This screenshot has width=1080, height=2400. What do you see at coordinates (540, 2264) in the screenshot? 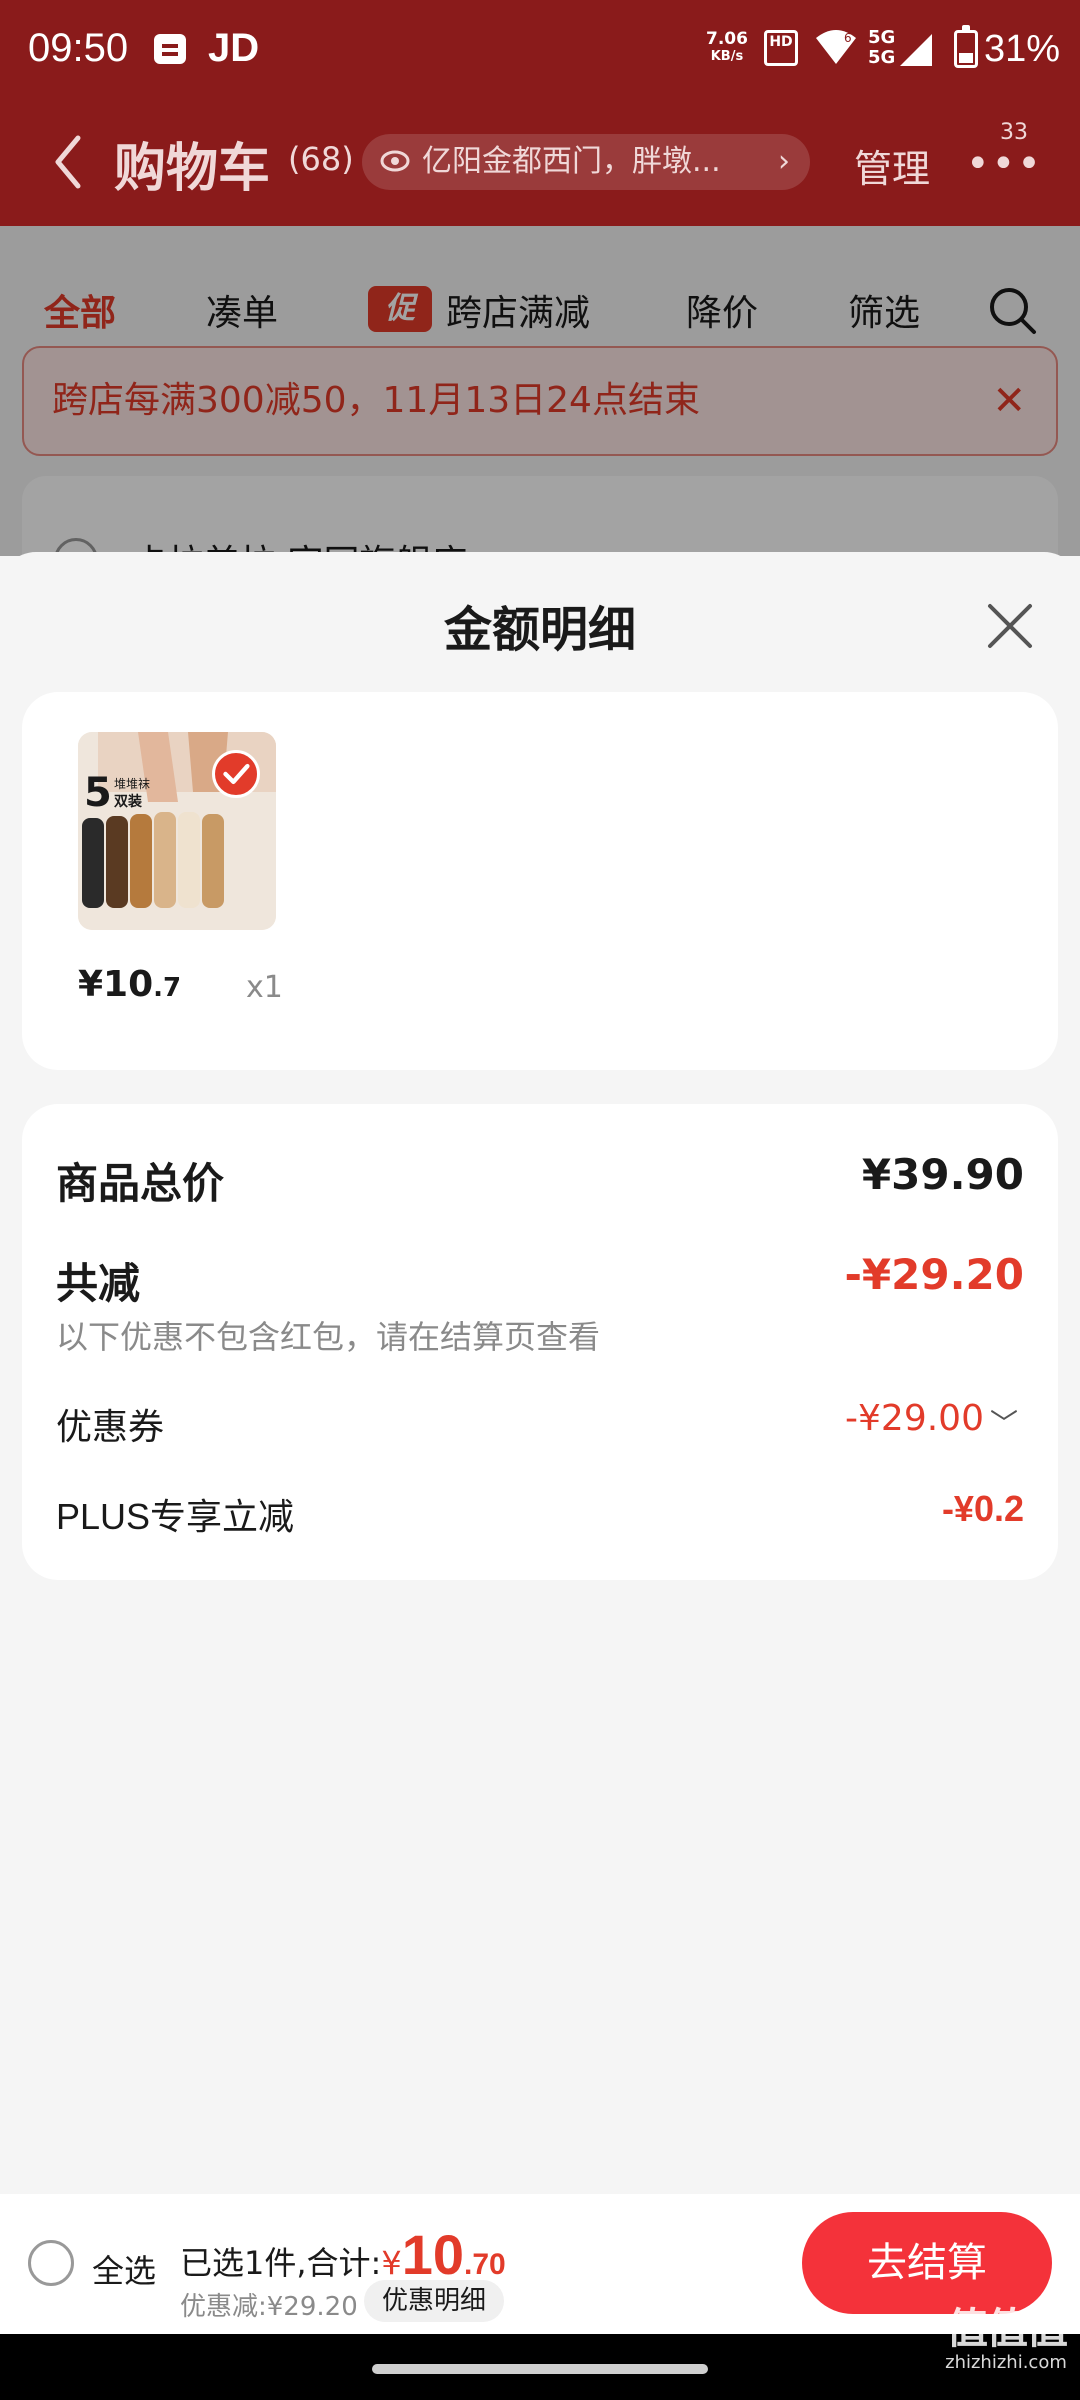
I see `checkout-bar: 全选 已选1件,合计:¥10.70 优惠减:¥29.20 优惠明细 去结算` at bounding box center [540, 2264].